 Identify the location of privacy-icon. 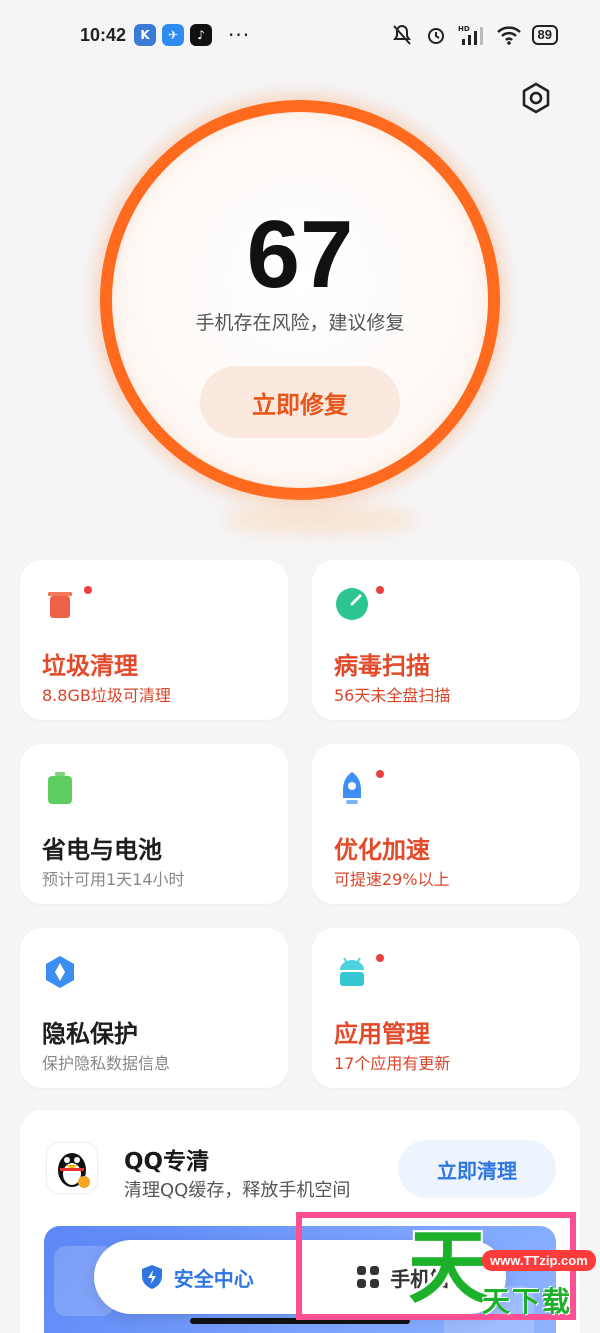
(60, 972).